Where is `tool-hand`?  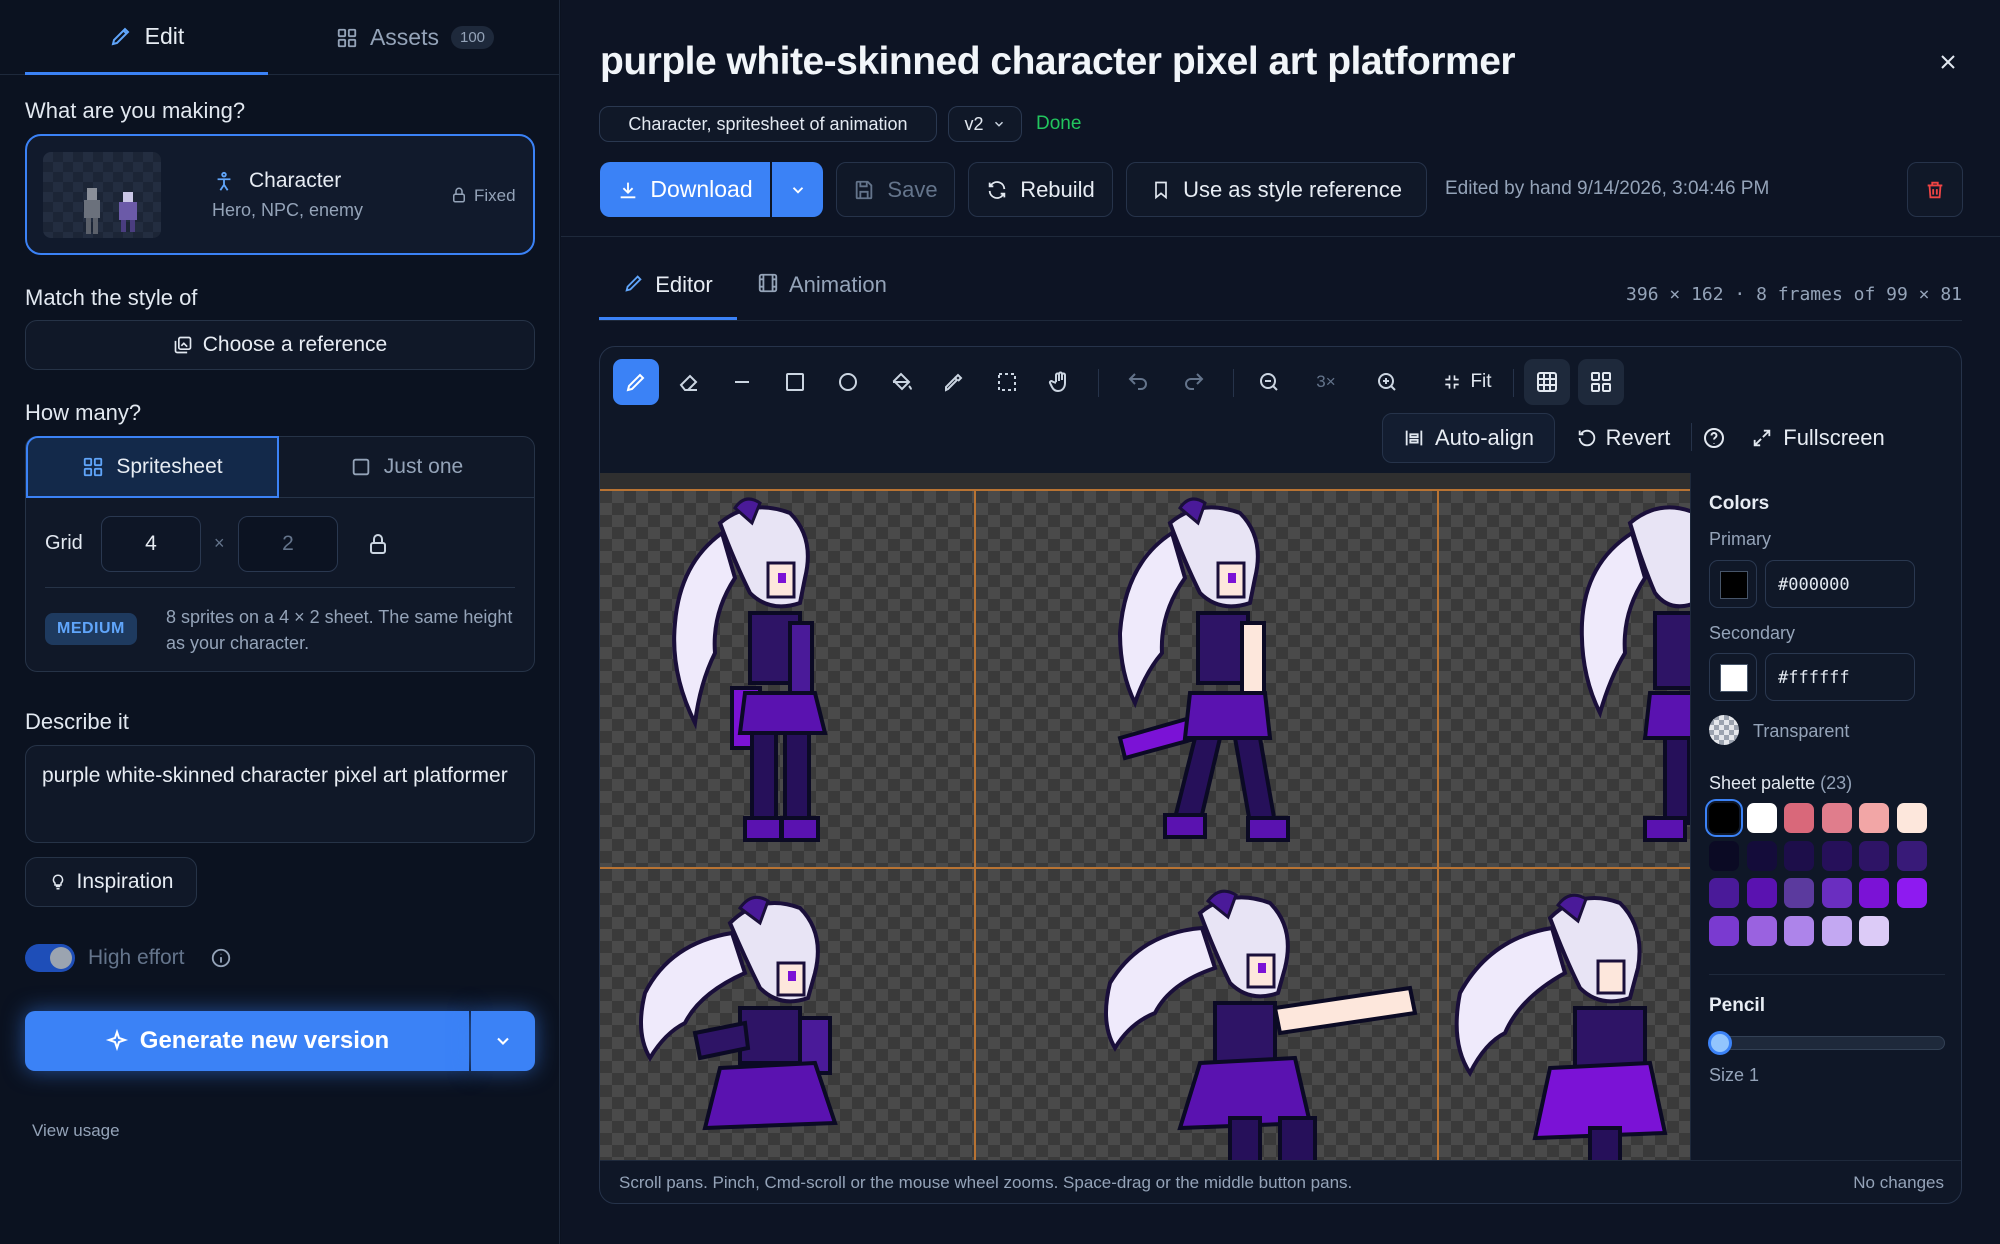 tool-hand is located at coordinates (1060, 382).